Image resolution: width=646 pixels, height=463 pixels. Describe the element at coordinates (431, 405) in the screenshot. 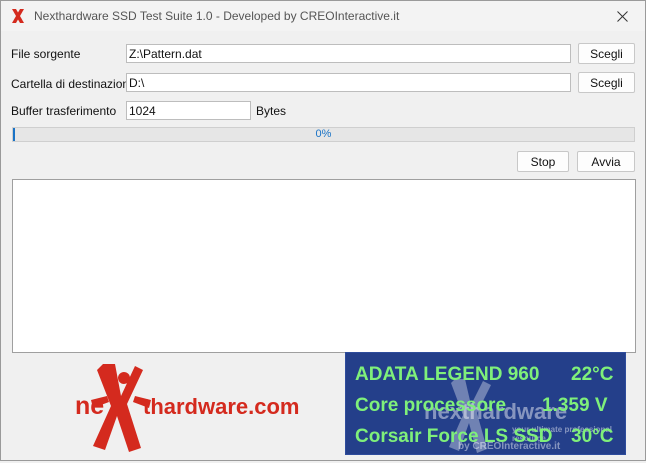

I see `sensor-2-name: Core processore` at that location.